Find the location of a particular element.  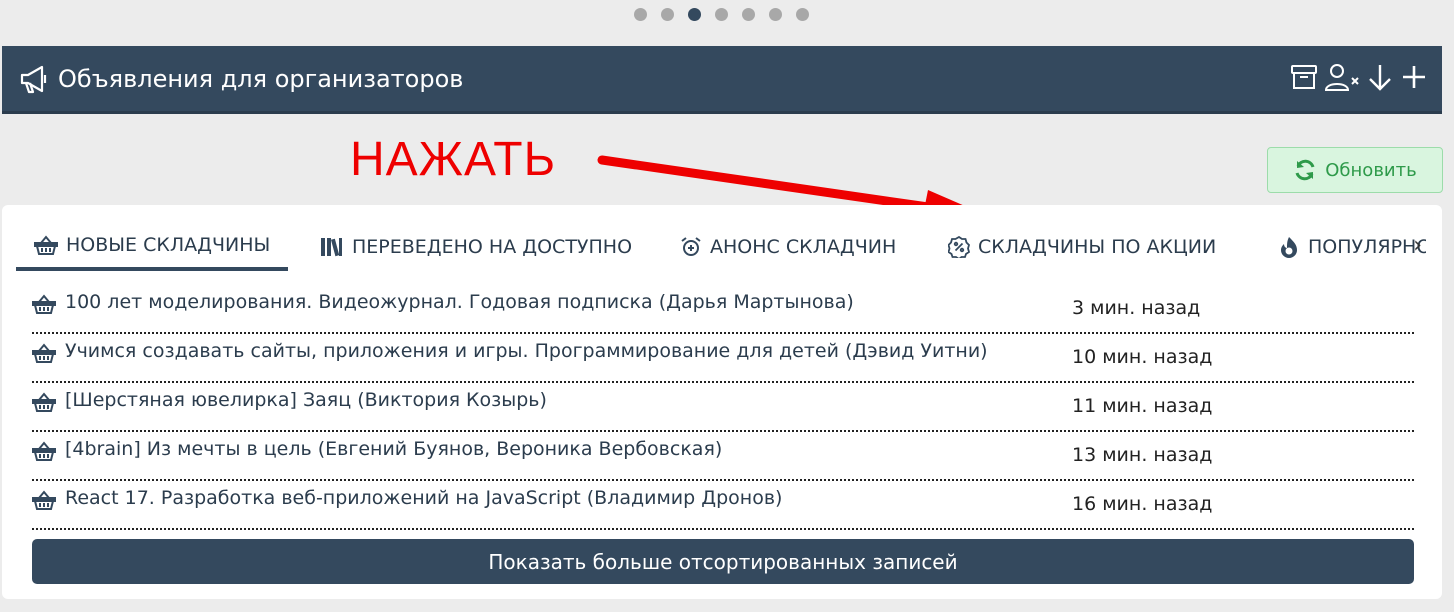

tab-new: НОВЫЕ СКЛАДЧИНЫ is located at coordinates (152, 247).